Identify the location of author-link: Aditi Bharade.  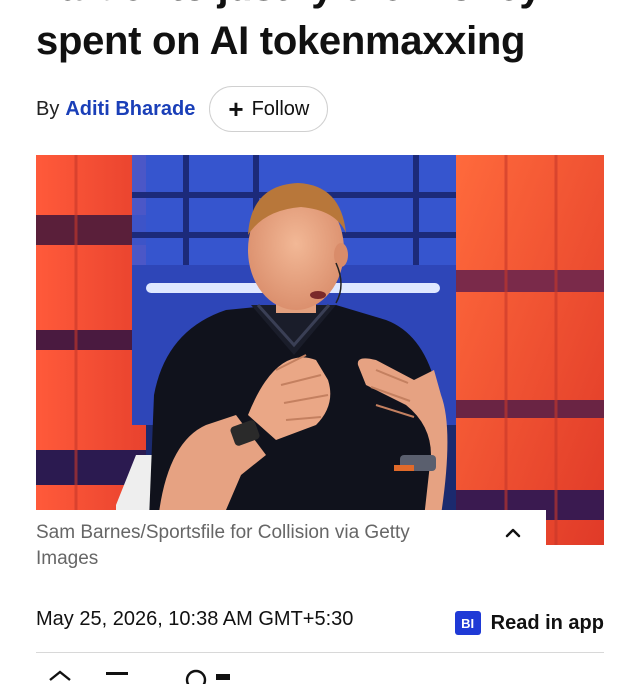
(130, 109).